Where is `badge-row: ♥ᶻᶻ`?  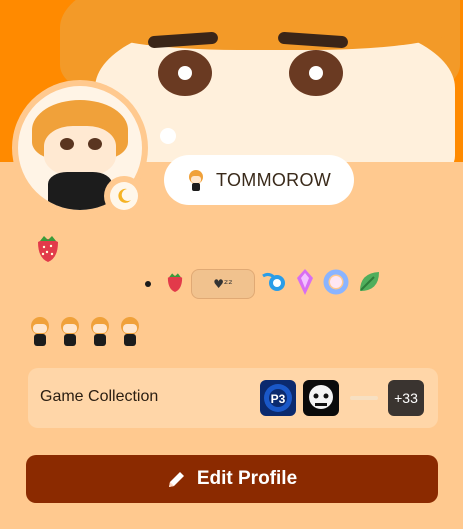
badge-row: ♥ᶻᶻ is located at coordinates (263, 284).